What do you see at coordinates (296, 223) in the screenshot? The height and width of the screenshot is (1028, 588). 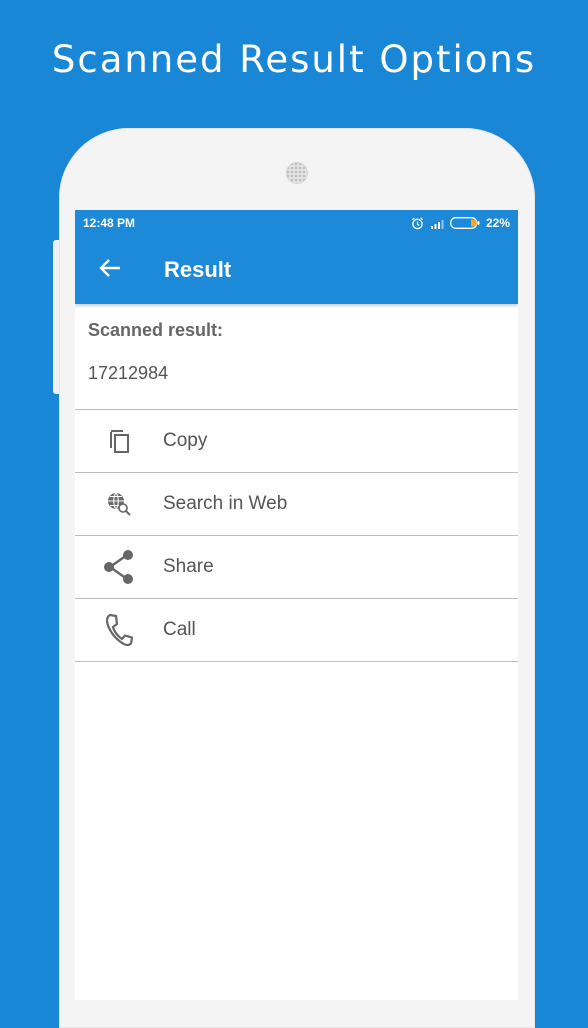 I see `status-bar: 12:48 PM 22%` at bounding box center [296, 223].